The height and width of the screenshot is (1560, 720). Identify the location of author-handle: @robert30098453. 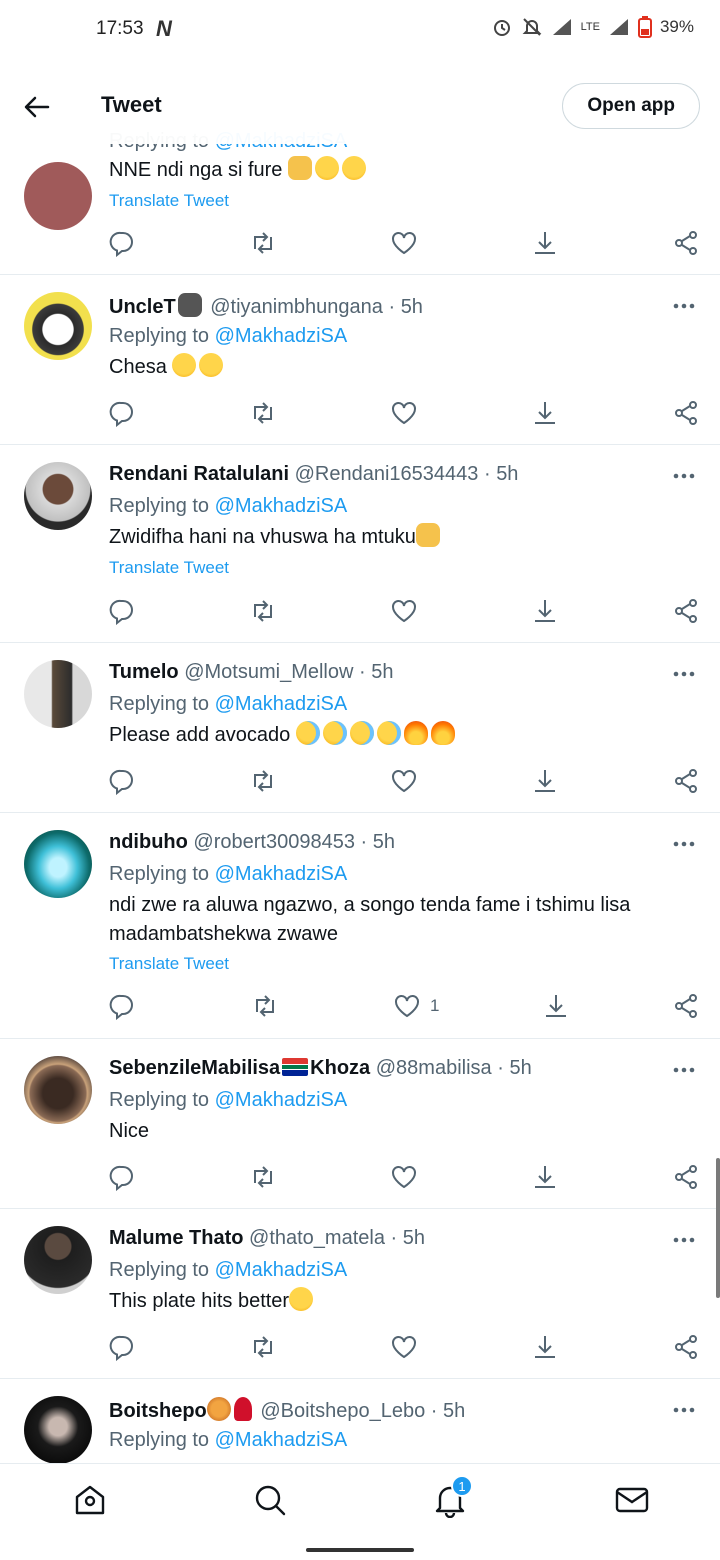
(274, 842).